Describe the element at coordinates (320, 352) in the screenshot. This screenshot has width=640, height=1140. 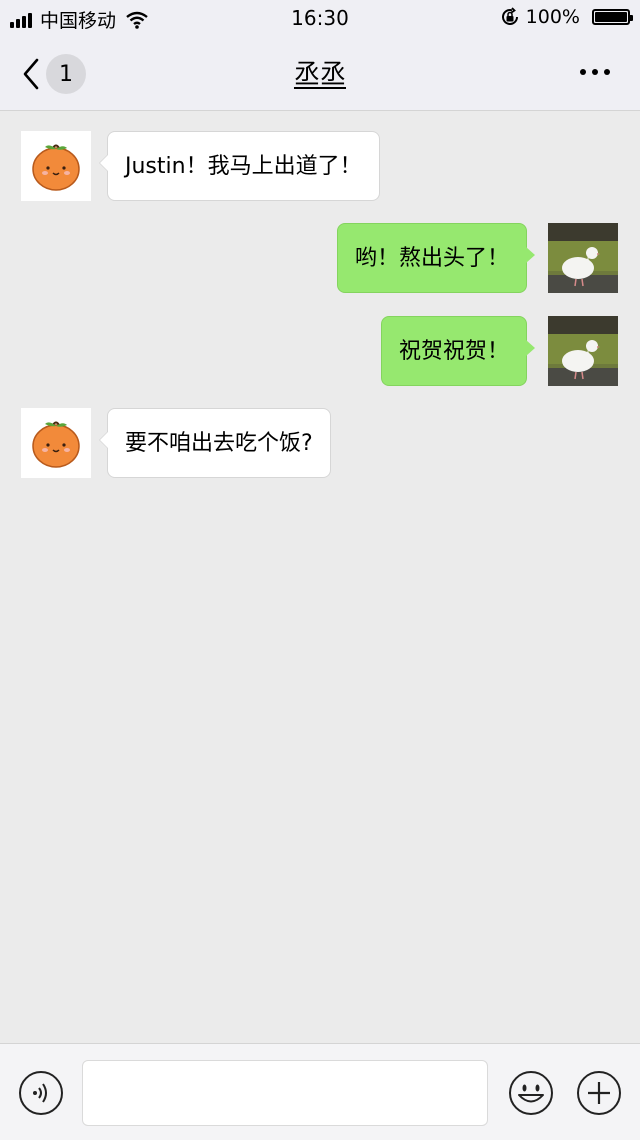
I see `message-row: 祝贺祝贺！` at that location.